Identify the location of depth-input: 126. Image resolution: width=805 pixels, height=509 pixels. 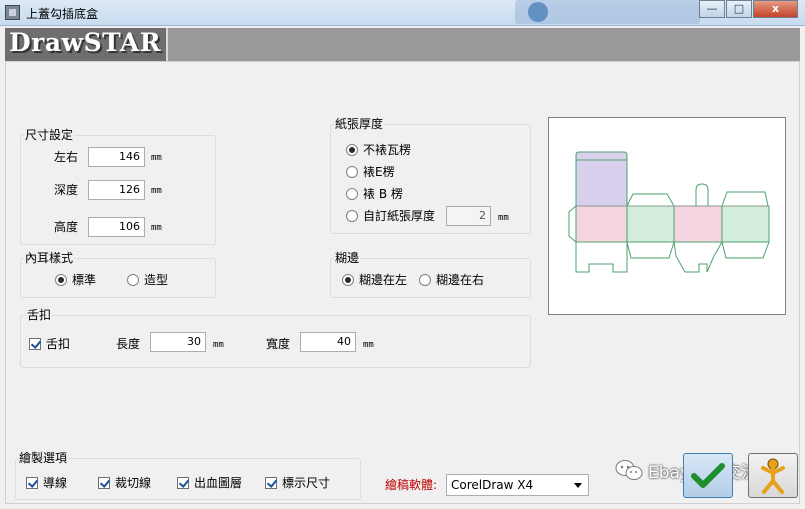
(116, 190).